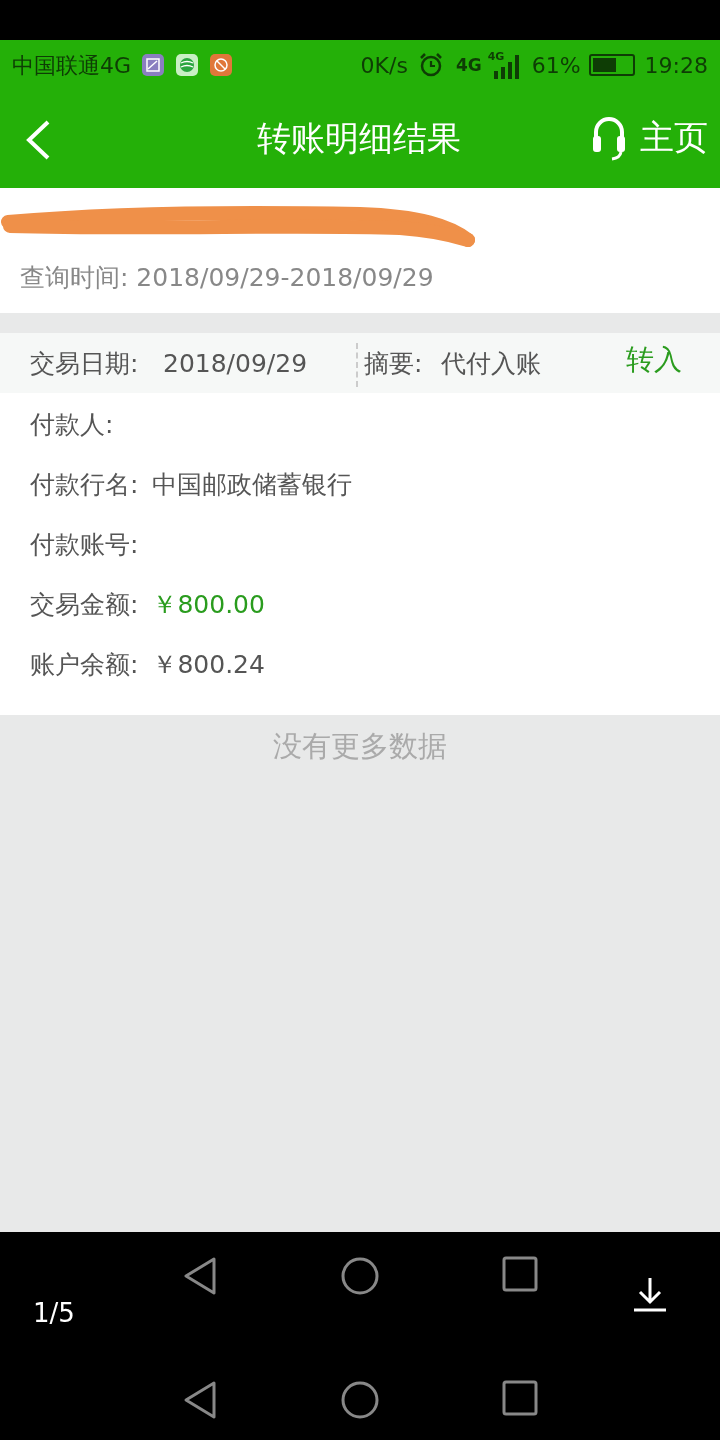  What do you see at coordinates (153, 65) in the screenshot?
I see `gallery-icon` at bounding box center [153, 65].